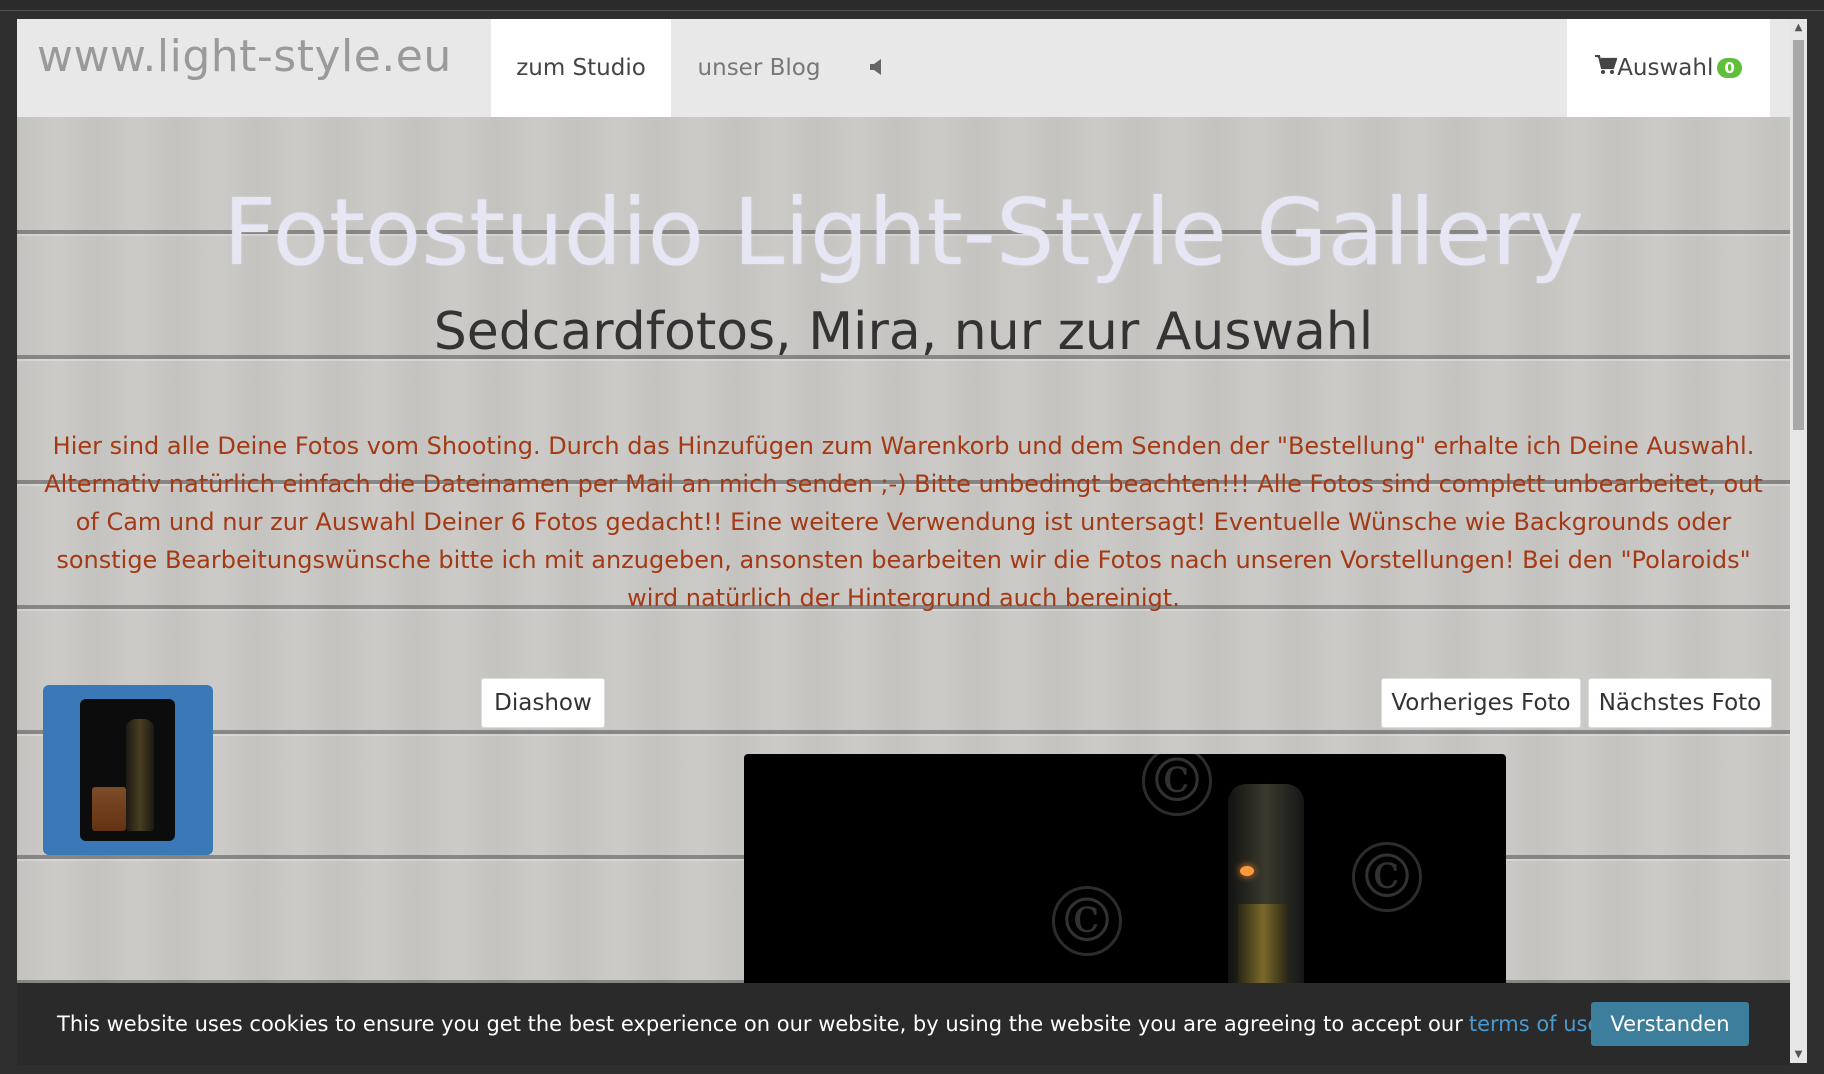 The width and height of the screenshot is (1824, 1074). What do you see at coordinates (1670, 1024) in the screenshot?
I see `accept-cookies-button: Verstanden` at bounding box center [1670, 1024].